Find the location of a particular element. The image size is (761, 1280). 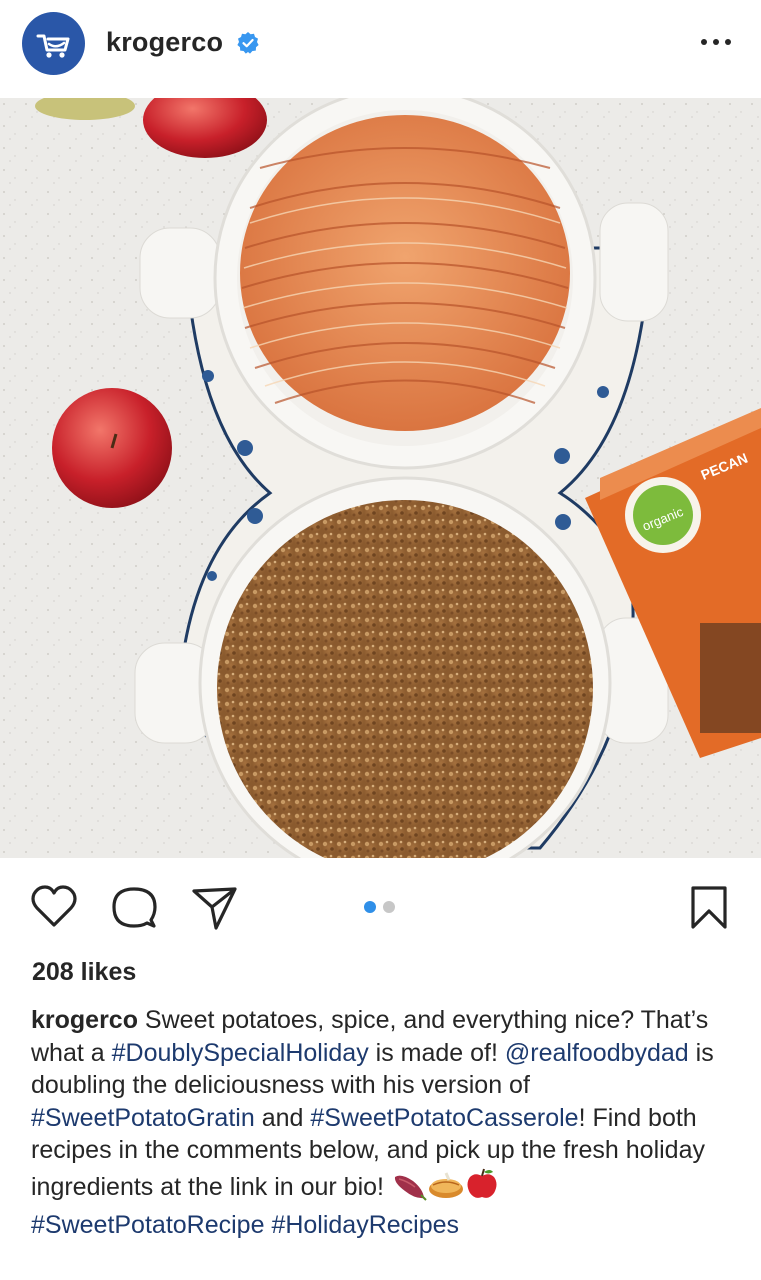

save-button is located at coordinates (709, 908).